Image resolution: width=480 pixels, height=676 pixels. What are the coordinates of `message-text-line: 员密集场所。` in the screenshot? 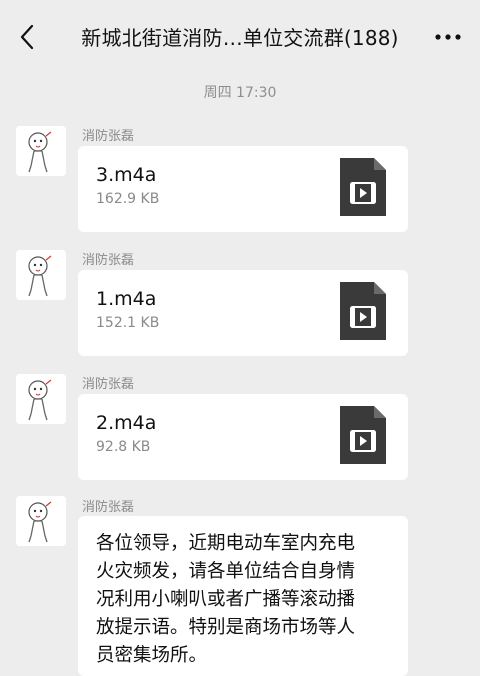 It's located at (152, 655).